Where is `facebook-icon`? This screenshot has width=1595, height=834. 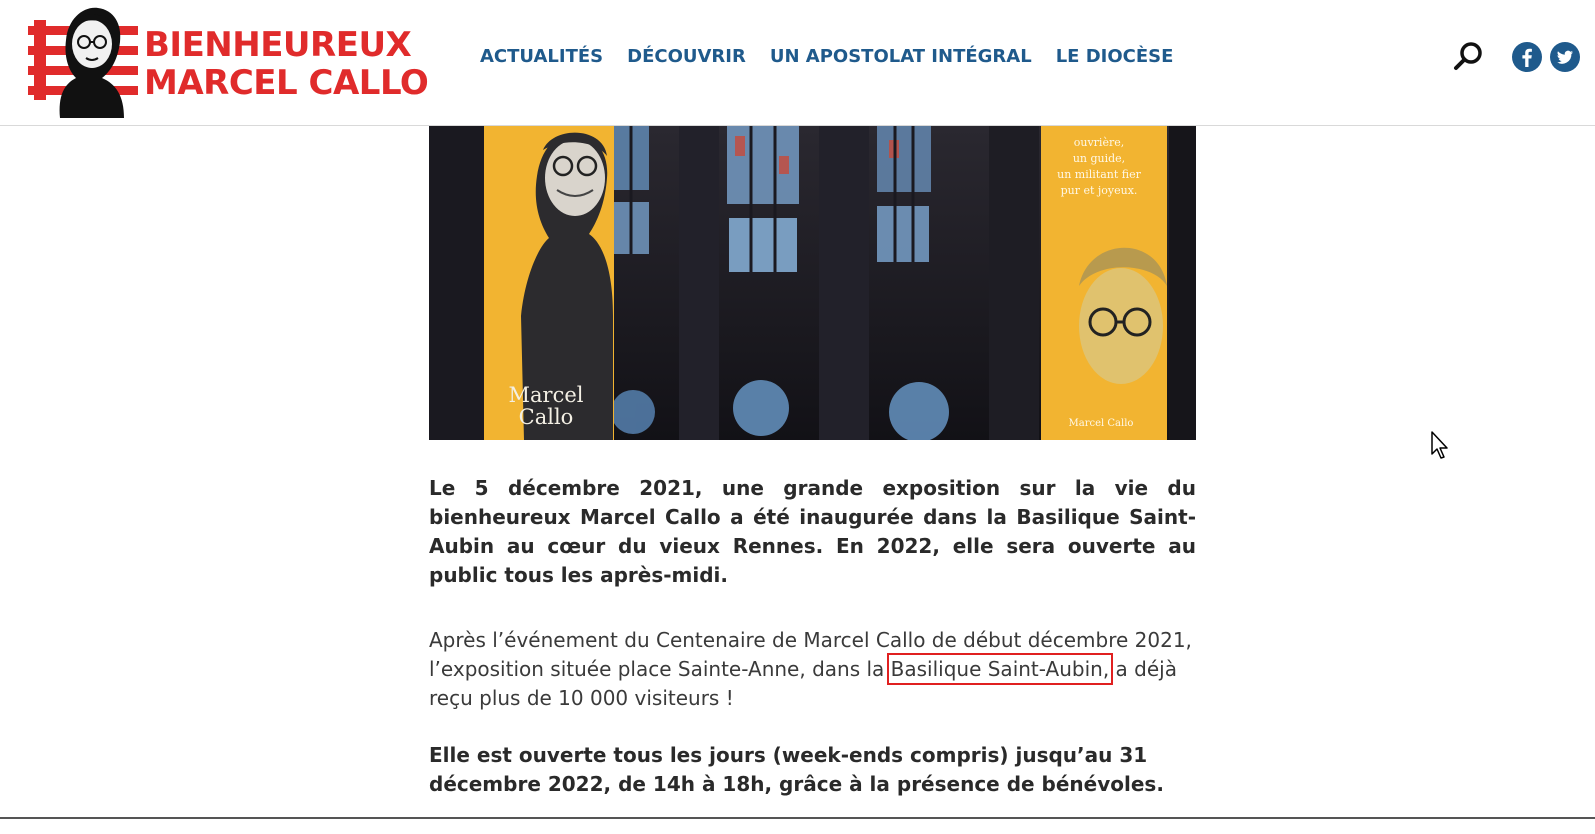 facebook-icon is located at coordinates (1527, 57).